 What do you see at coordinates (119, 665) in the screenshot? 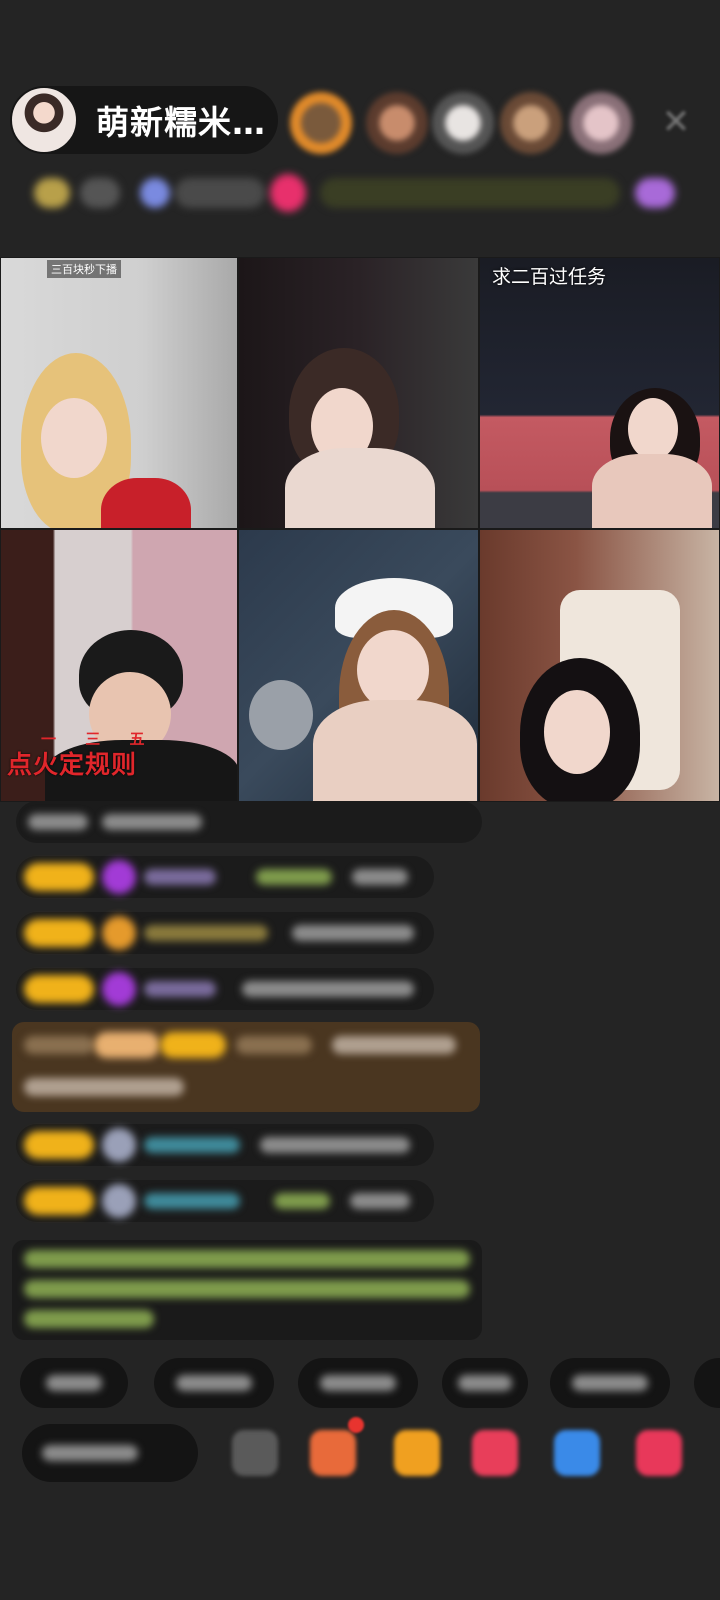
I see `guest-video-4: 一 三 五 点火定规则` at bounding box center [119, 665].